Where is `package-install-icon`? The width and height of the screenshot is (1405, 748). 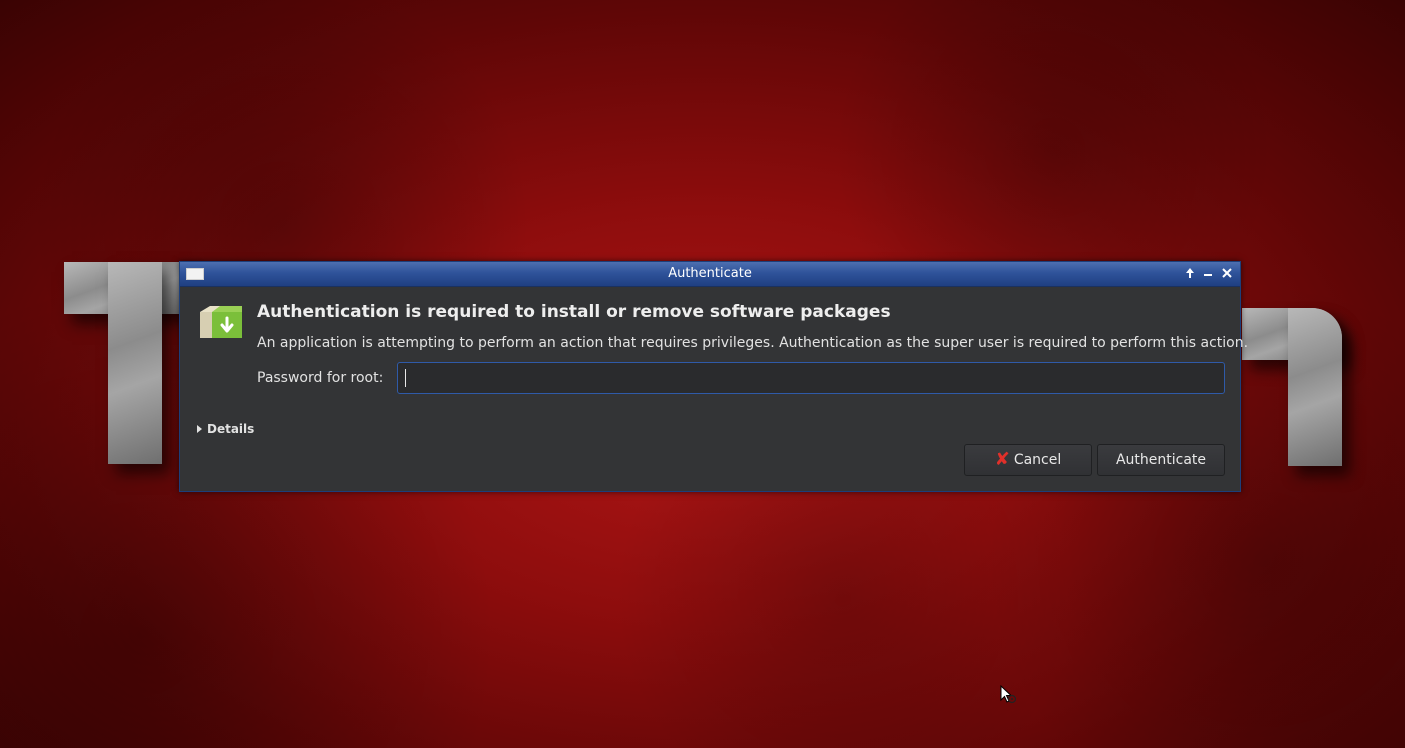 package-install-icon is located at coordinates (221, 322).